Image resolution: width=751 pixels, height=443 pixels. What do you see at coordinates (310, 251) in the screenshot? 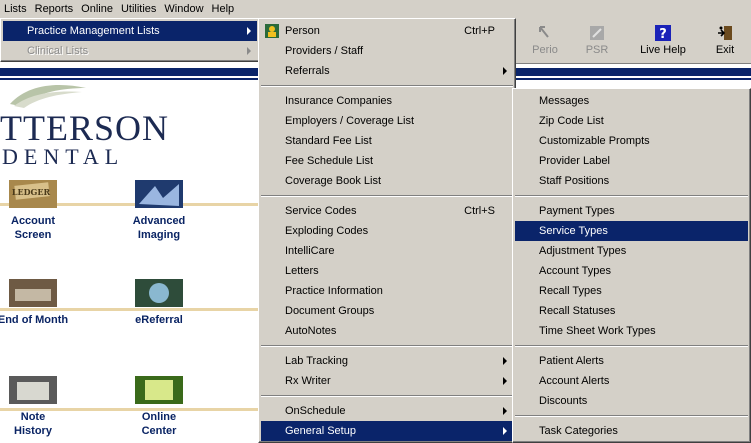
I see `menu-item-label: IntelliCare` at bounding box center [310, 251].